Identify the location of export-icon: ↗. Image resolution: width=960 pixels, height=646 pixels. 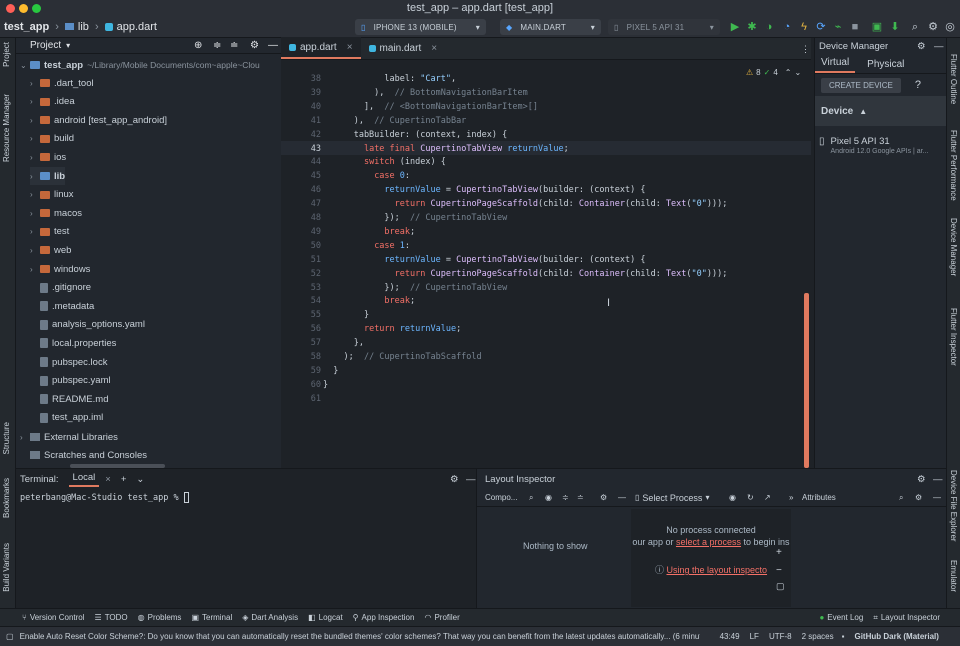
(767, 497).